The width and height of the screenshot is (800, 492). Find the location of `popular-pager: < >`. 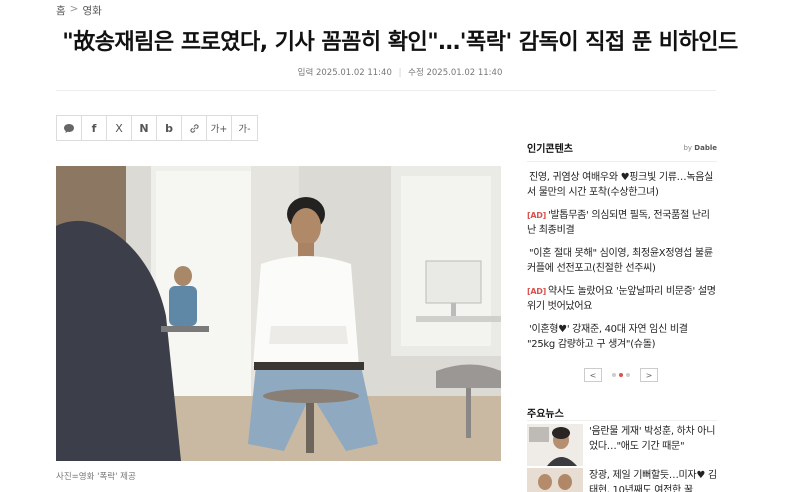

popular-pager: < > is located at coordinates (621, 375).